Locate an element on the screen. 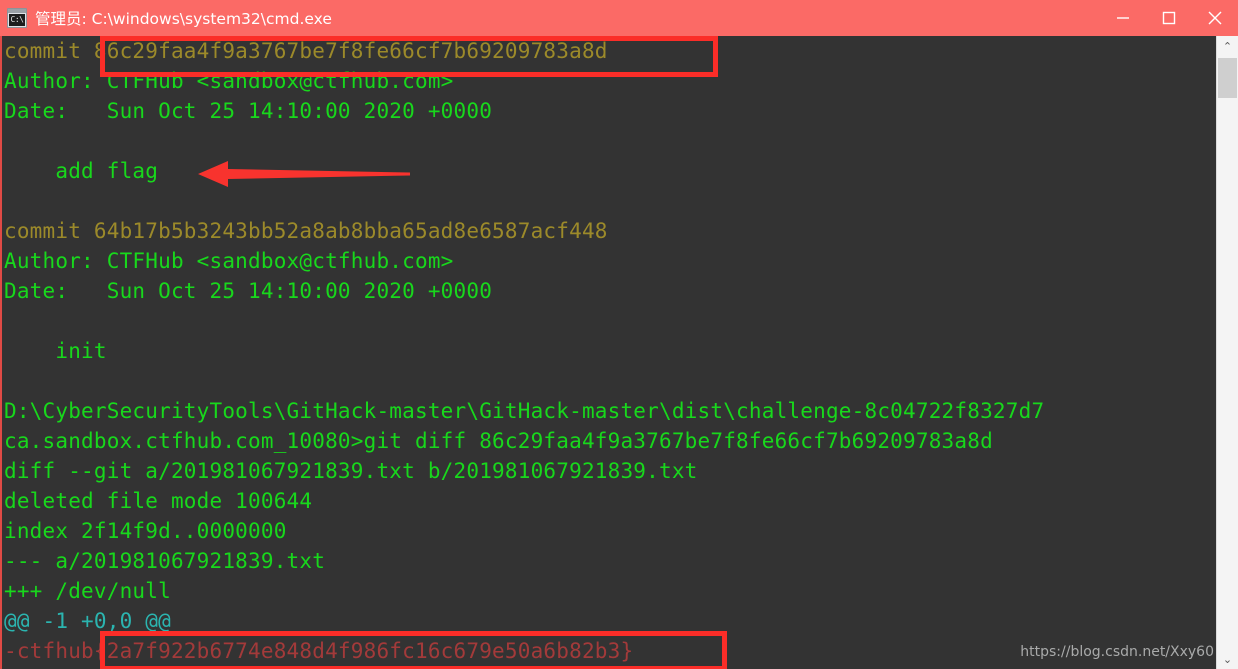 This screenshot has height=669, width=1238. cmd-icon-bar is located at coordinates (17, 11).